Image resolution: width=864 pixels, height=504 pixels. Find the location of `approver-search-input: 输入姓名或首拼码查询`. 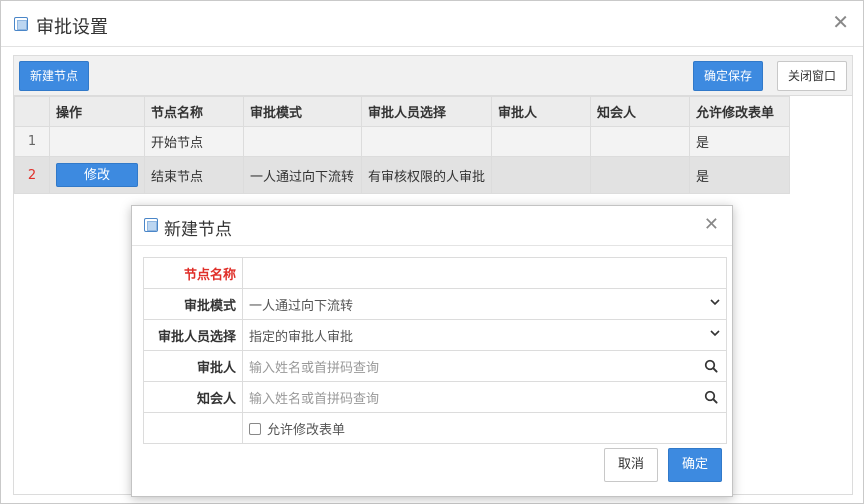

approver-search-input: 输入姓名或首拼码查询 is located at coordinates (484, 366).